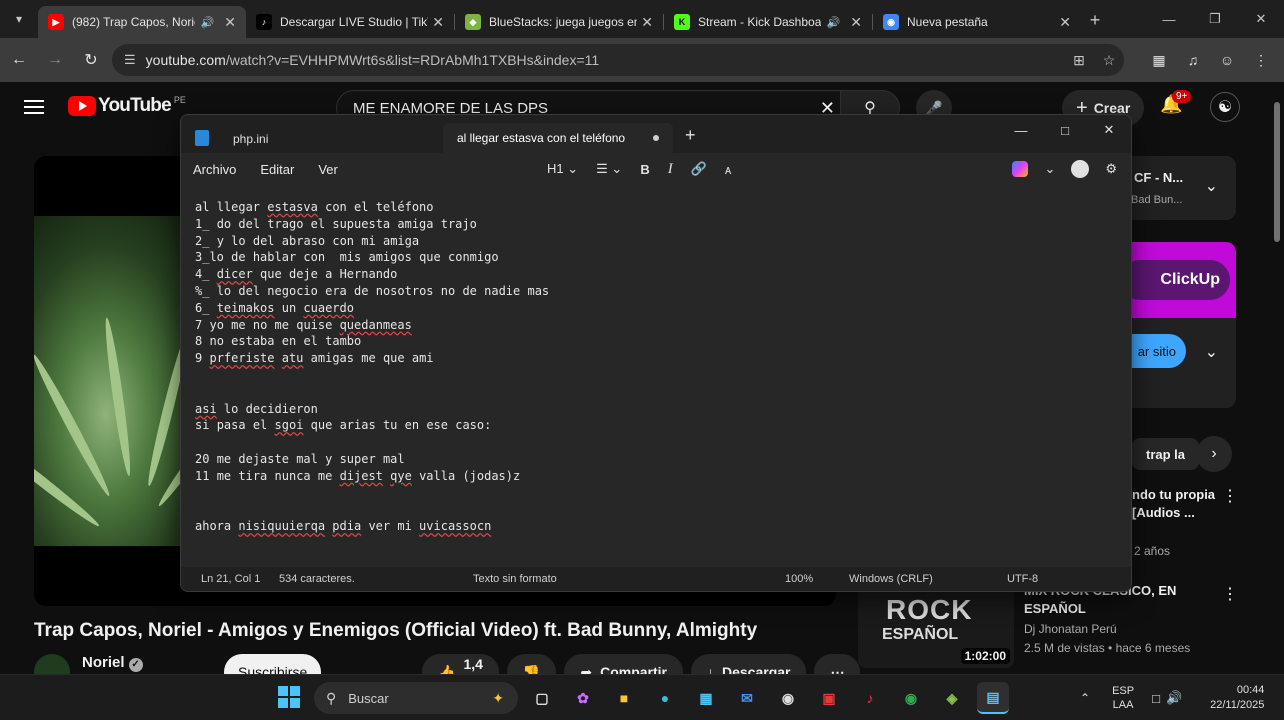 This screenshot has height=720, width=1284. Describe the element at coordinates (52, 664) in the screenshot. I see `channel-avatar` at that location.